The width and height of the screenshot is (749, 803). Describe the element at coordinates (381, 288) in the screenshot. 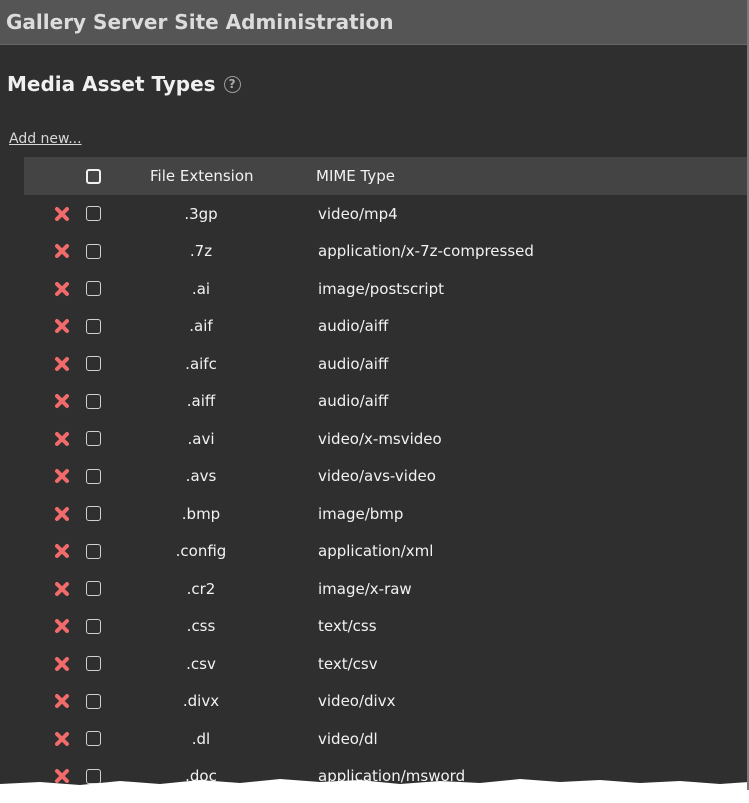

I see `mime-type-cell: image/postscript` at that location.